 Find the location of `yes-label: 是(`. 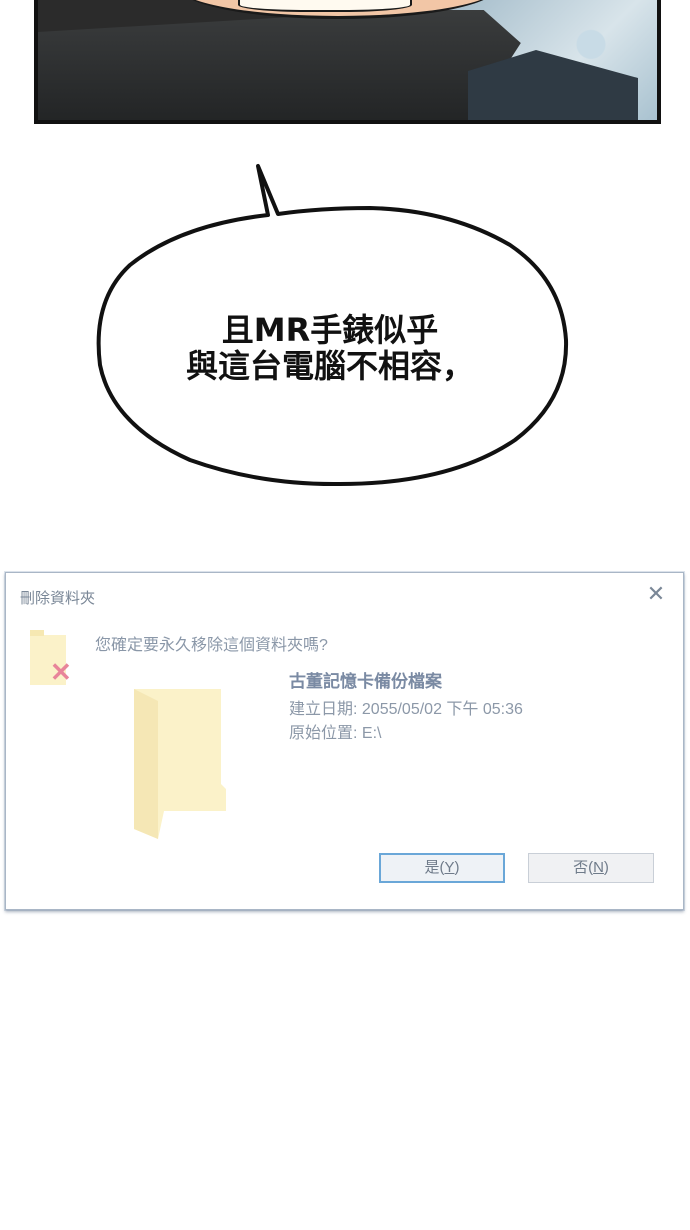

yes-label: 是( is located at coordinates (434, 867).